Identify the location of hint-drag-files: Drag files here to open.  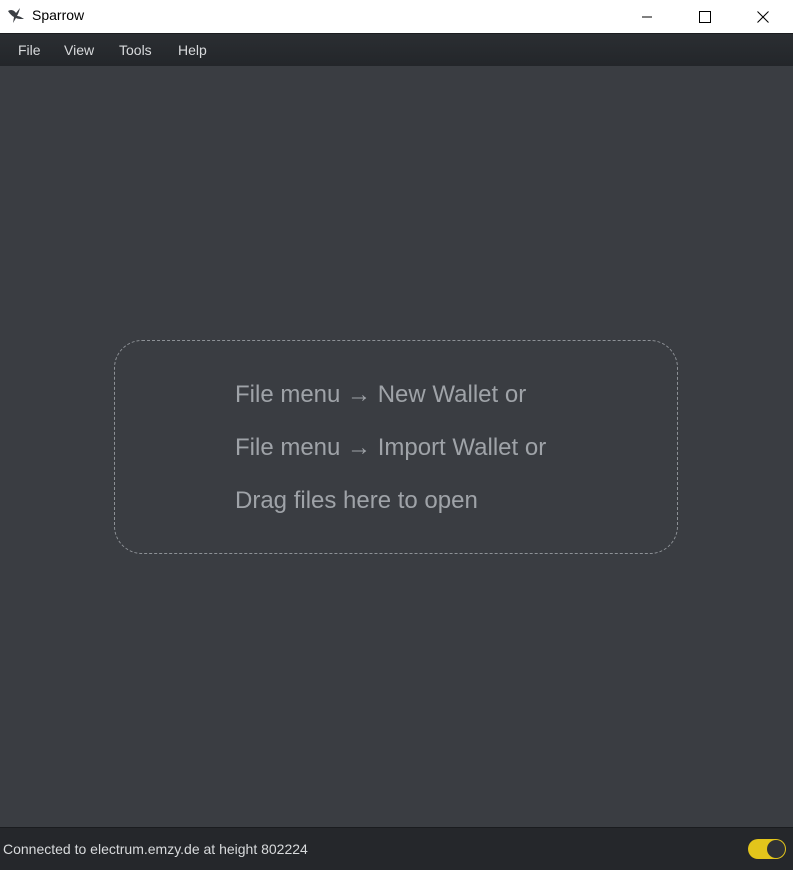
(356, 500).